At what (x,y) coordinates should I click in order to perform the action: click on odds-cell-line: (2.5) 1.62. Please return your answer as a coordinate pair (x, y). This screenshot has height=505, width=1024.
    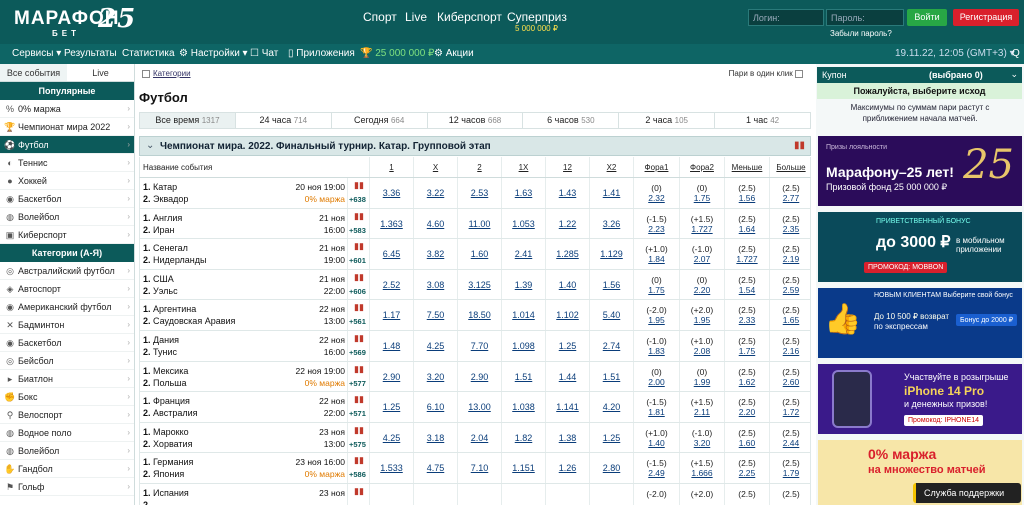
    Looking at the image, I should click on (746, 376).